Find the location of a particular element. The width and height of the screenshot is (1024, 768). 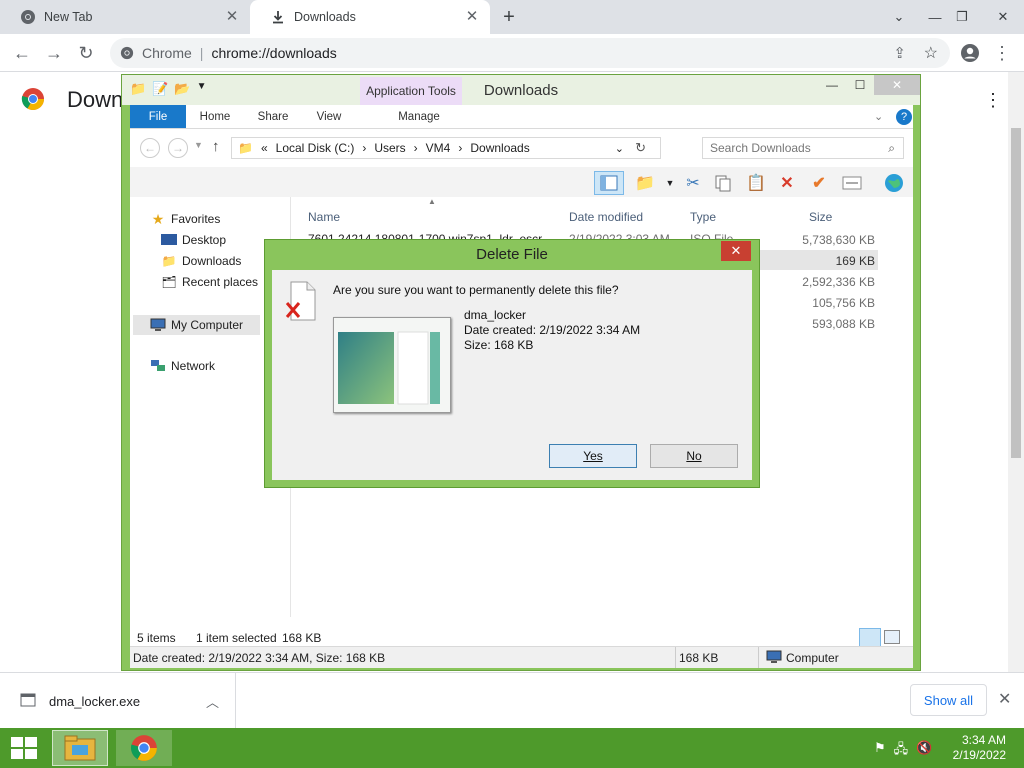

url-text: chrome://downloads is located at coordinates (274, 53).